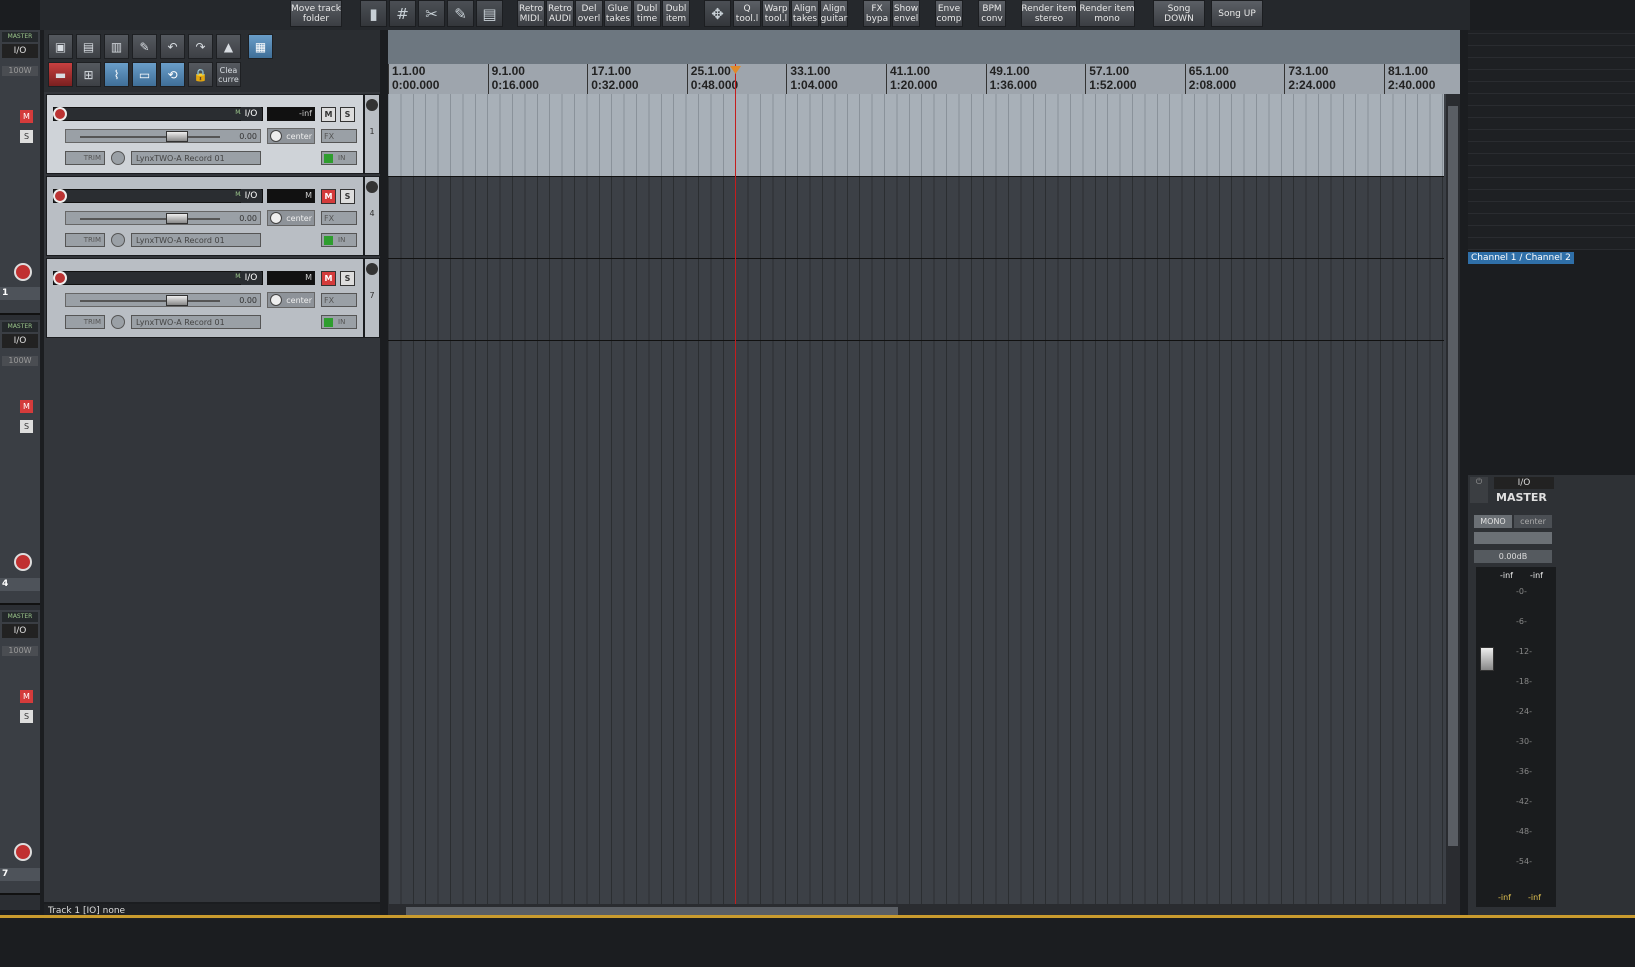  Describe the element at coordinates (116, 46) in the screenshot. I see `save-project-icon: ▥` at that location.